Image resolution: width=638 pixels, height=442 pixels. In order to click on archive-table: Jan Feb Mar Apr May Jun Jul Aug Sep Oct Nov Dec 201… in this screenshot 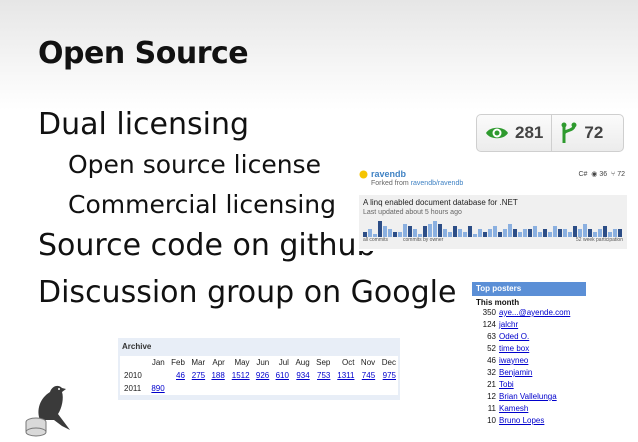, I will do `click(259, 375)`.